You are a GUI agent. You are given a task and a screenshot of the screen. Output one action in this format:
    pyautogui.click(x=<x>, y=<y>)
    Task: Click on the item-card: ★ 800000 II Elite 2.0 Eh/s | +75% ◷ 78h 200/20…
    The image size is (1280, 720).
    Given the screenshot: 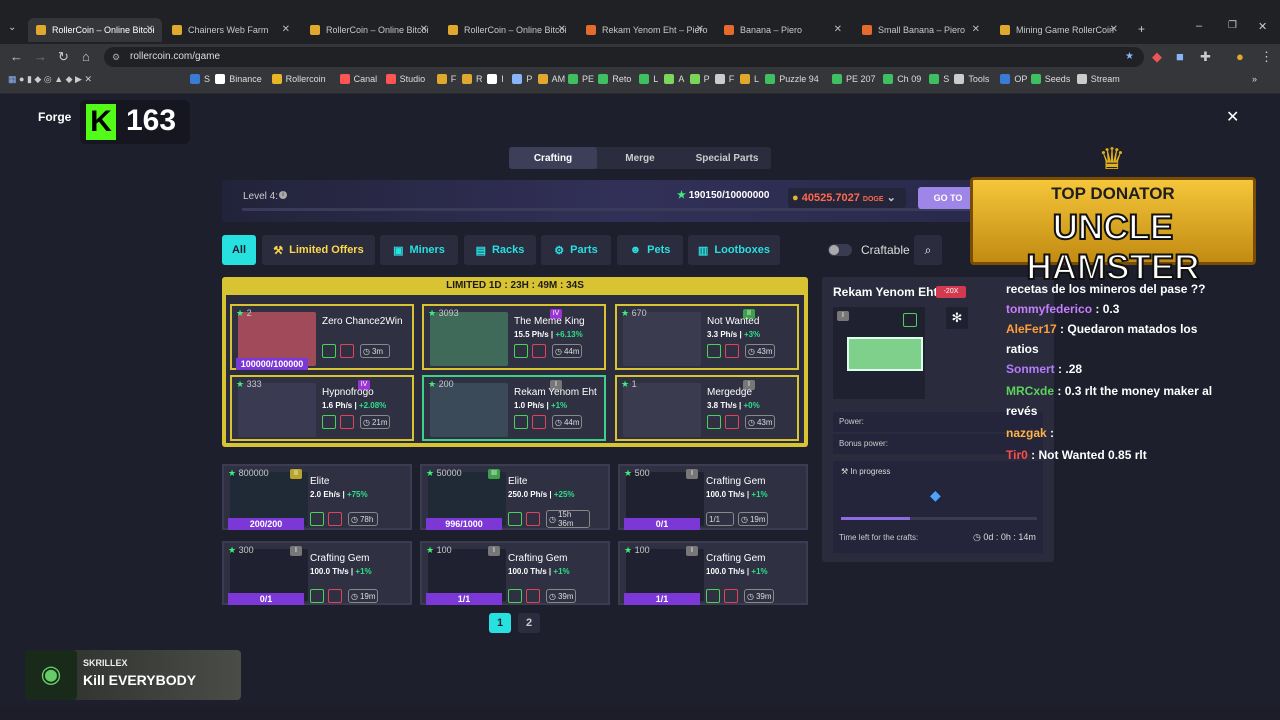 What is the action you would take?
    pyautogui.click(x=317, y=497)
    